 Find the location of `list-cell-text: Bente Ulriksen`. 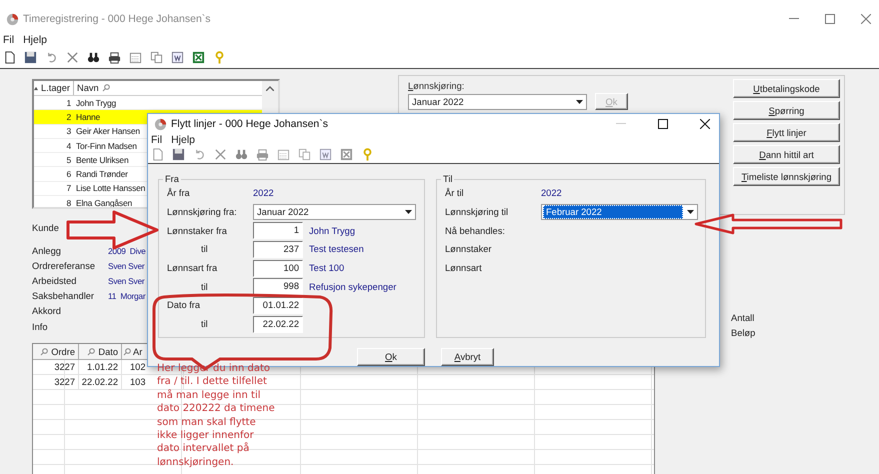

list-cell-text: Bente Ulriksen is located at coordinates (101, 159).